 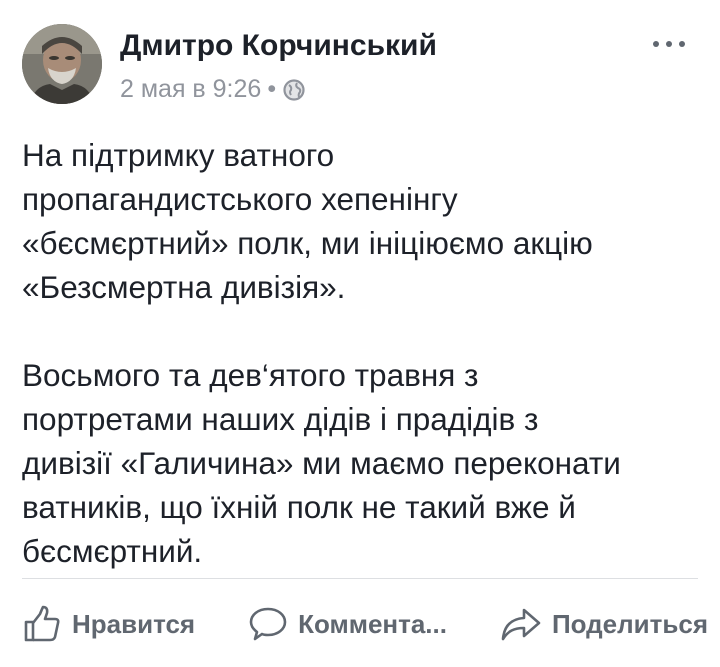 I want to click on share-button: Поделиться, so click(x=604, y=624).